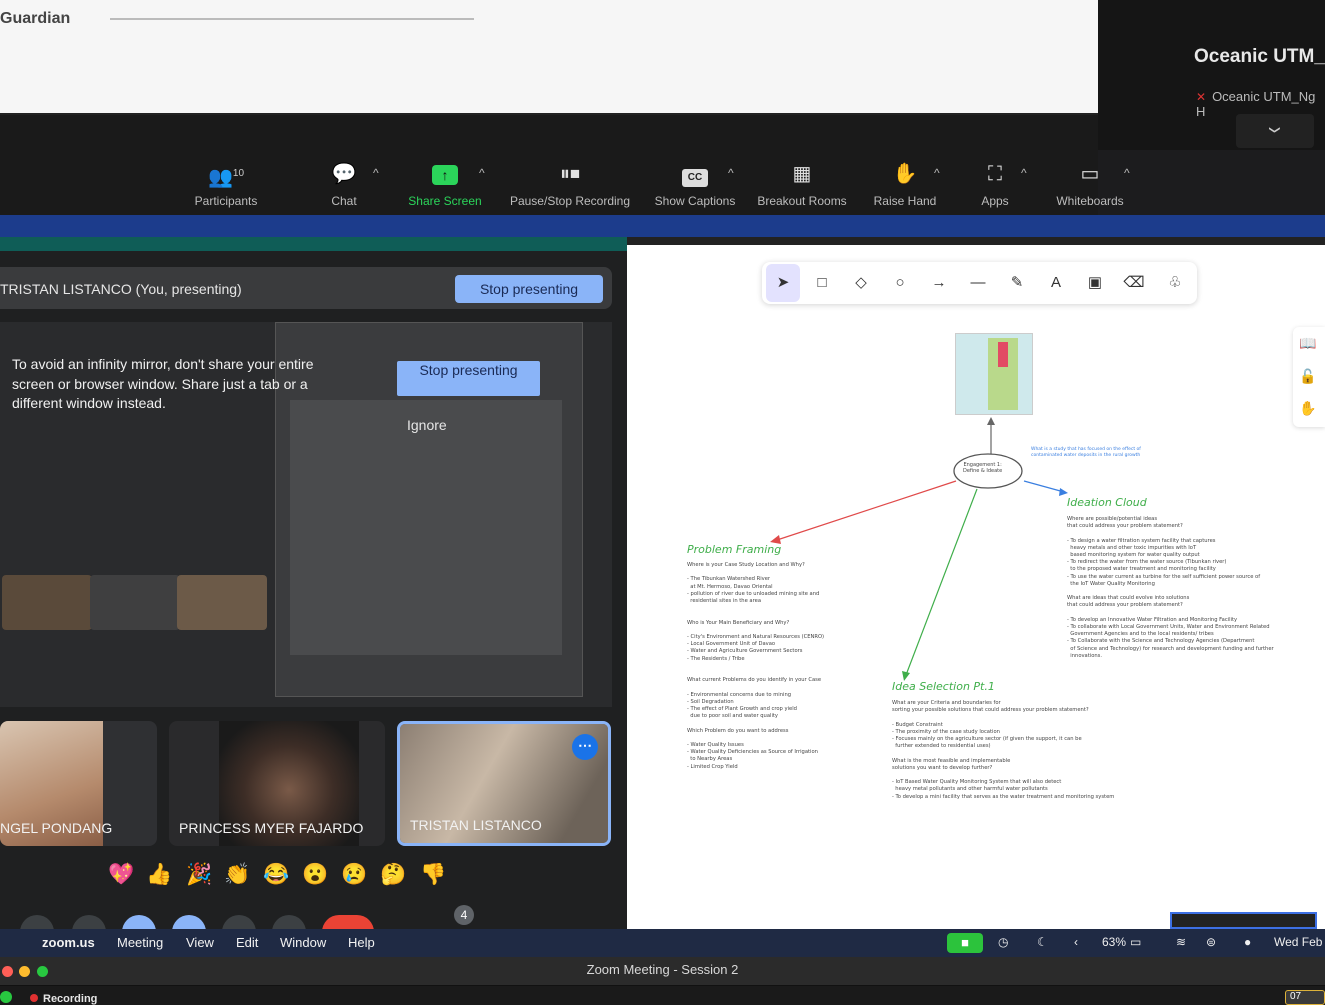  Describe the element at coordinates (695, 174) in the screenshot. I see `cc-icon: CC` at that location.